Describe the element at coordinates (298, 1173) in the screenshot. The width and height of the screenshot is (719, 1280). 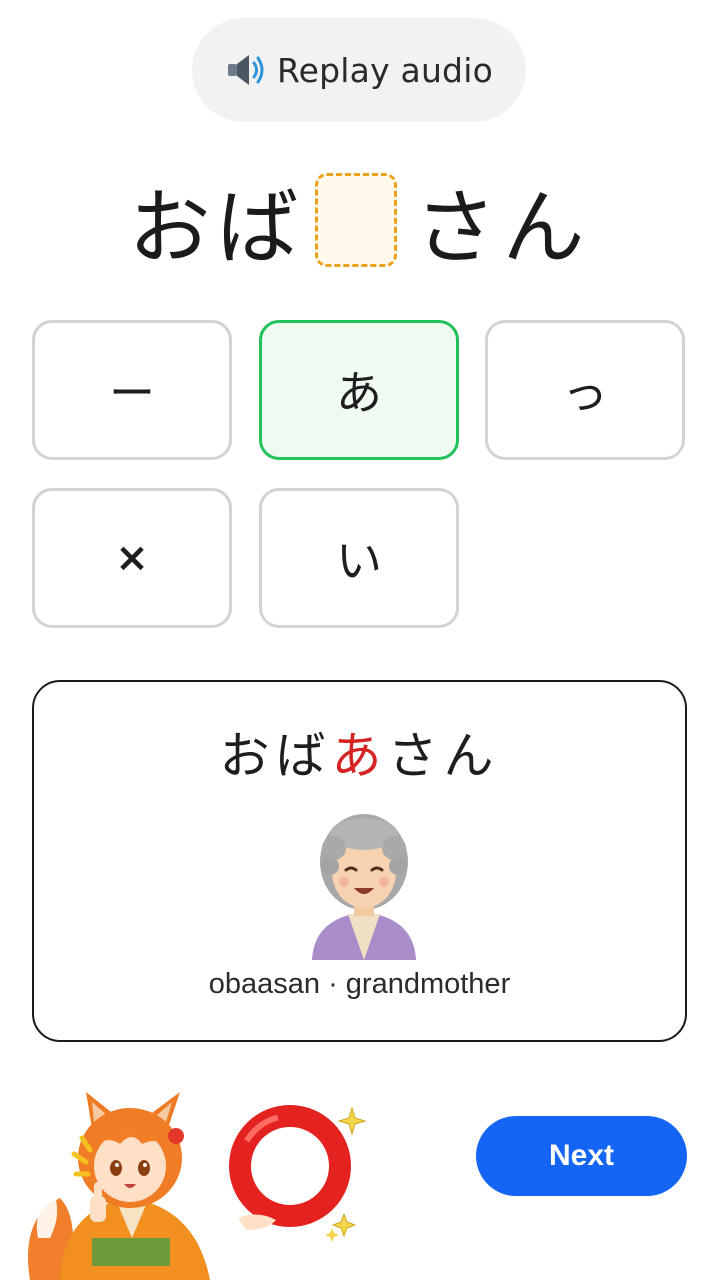
I see `correct-circle-icon` at that location.